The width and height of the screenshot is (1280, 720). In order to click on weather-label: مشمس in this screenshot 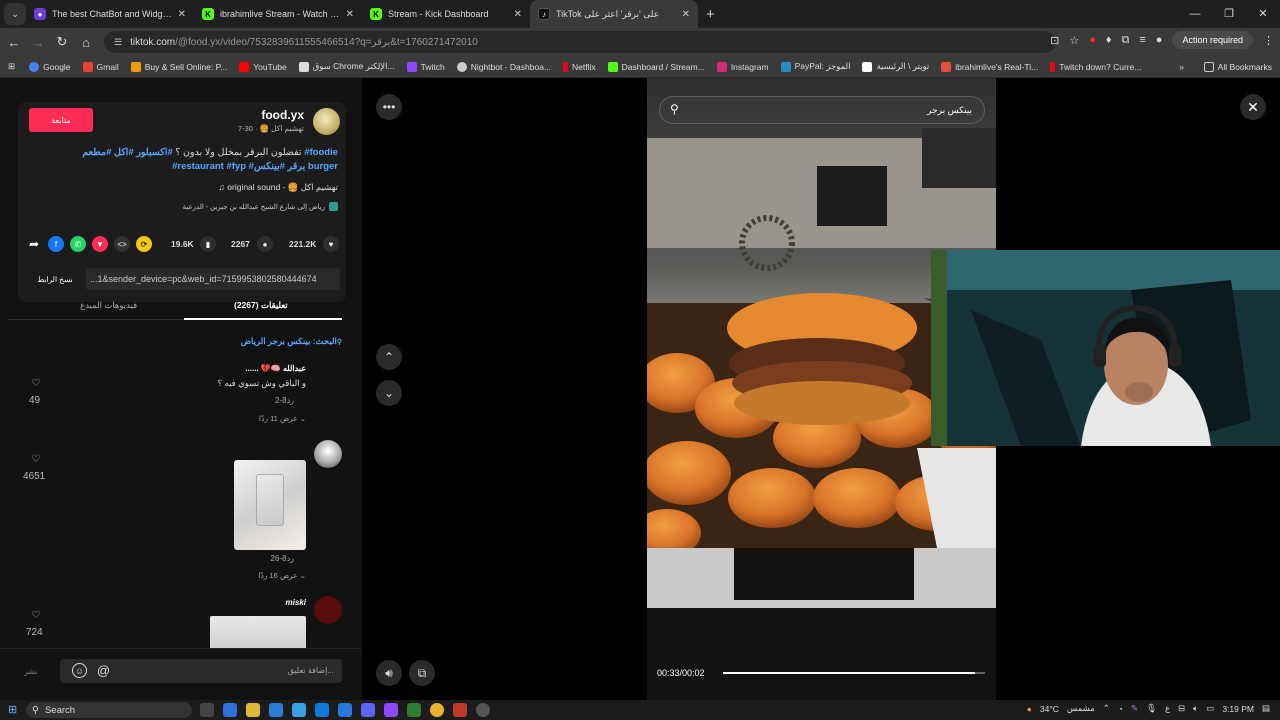, I will do `click(1081, 708)`.